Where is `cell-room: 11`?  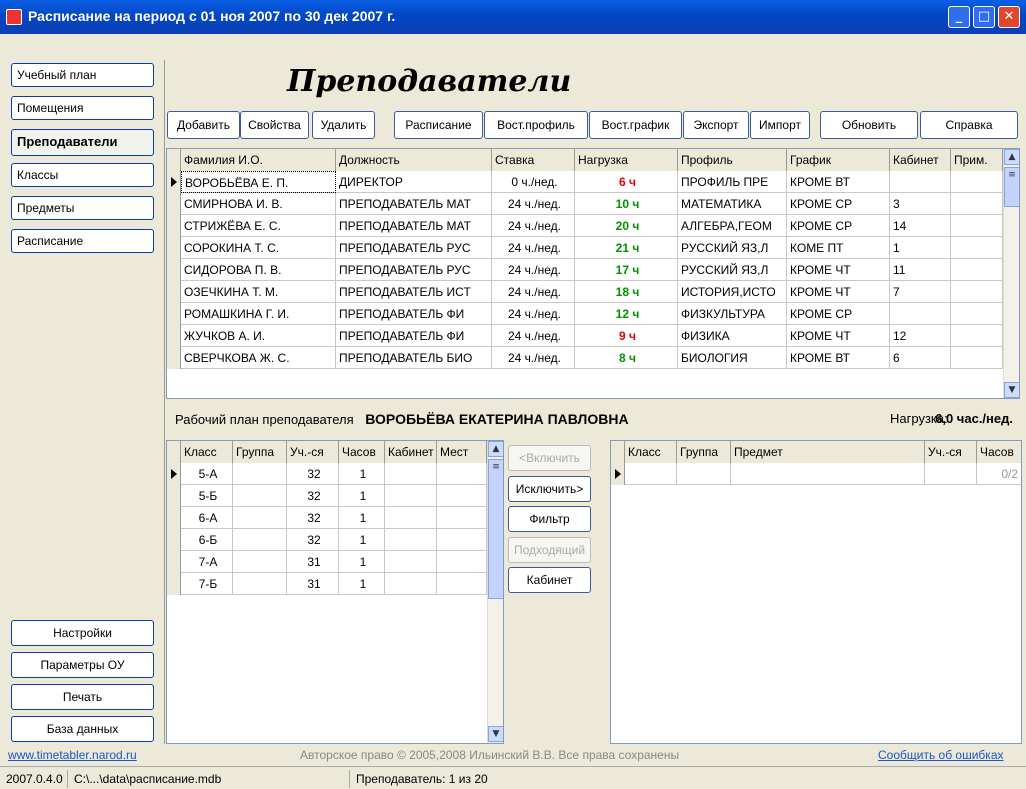 cell-room: 11 is located at coordinates (920, 270).